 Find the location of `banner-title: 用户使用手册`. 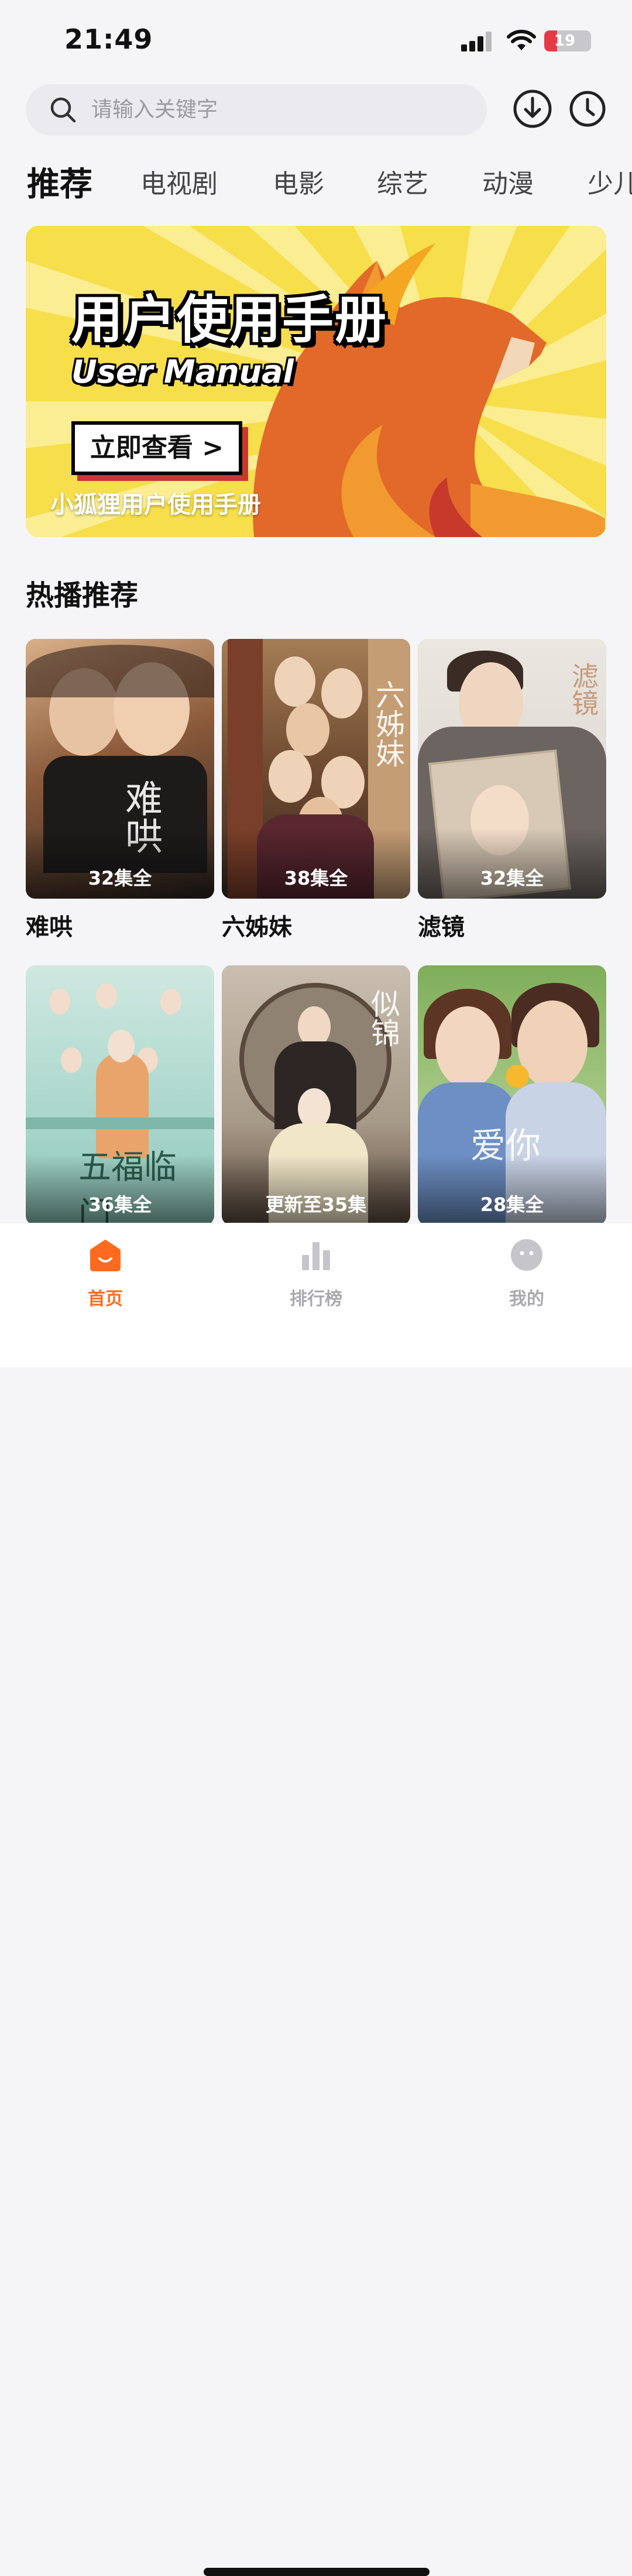

banner-title: 用户使用手册 is located at coordinates (229, 320).